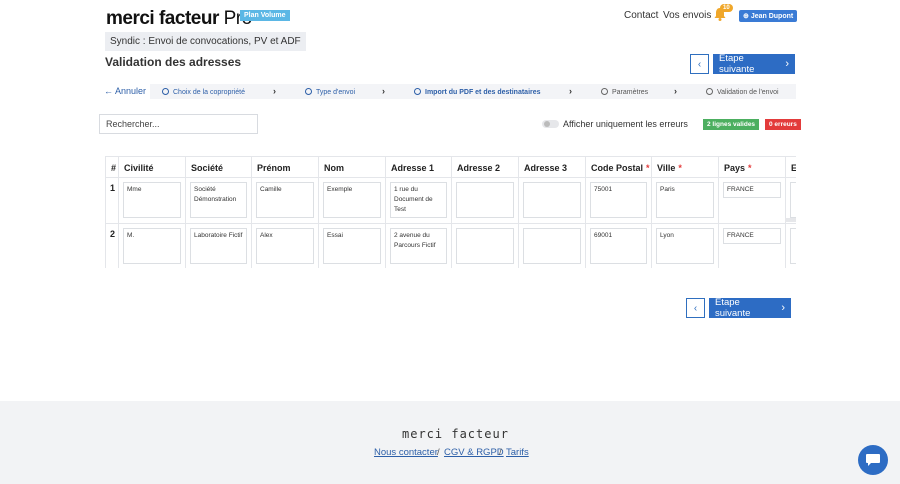 Image resolution: width=900 pixels, height=484 pixels. What do you see at coordinates (546, 168) in the screenshot?
I see `column-header-label: Adresse 3` at bounding box center [546, 168].